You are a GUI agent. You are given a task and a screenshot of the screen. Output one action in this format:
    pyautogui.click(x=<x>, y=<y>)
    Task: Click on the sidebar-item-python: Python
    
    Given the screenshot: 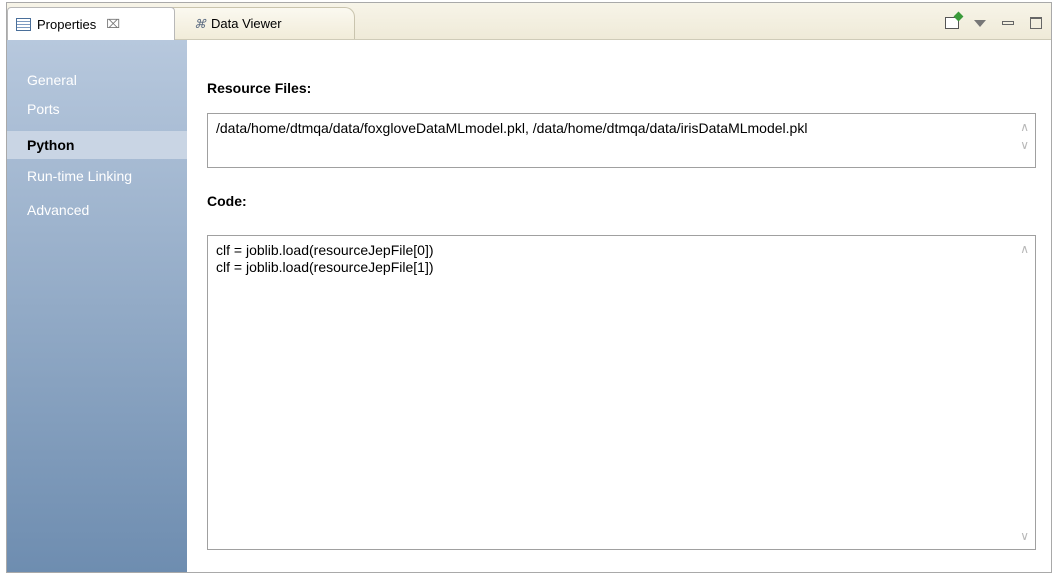 What is the action you would take?
    pyautogui.click(x=97, y=145)
    